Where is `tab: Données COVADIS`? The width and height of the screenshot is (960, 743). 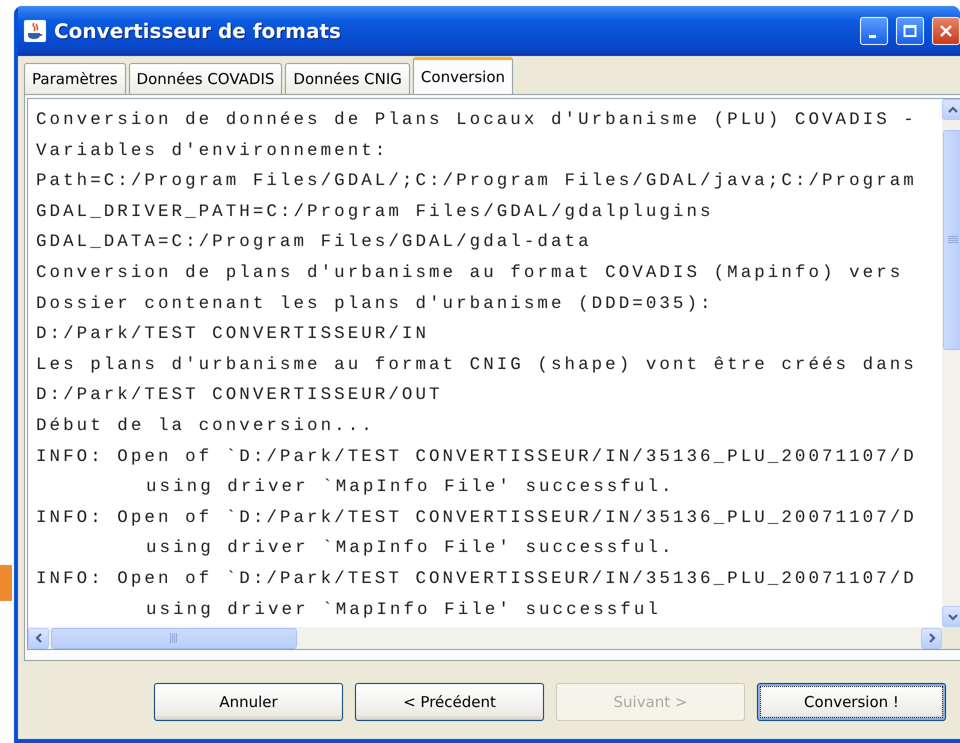
tab: Données COVADIS is located at coordinates (205, 78).